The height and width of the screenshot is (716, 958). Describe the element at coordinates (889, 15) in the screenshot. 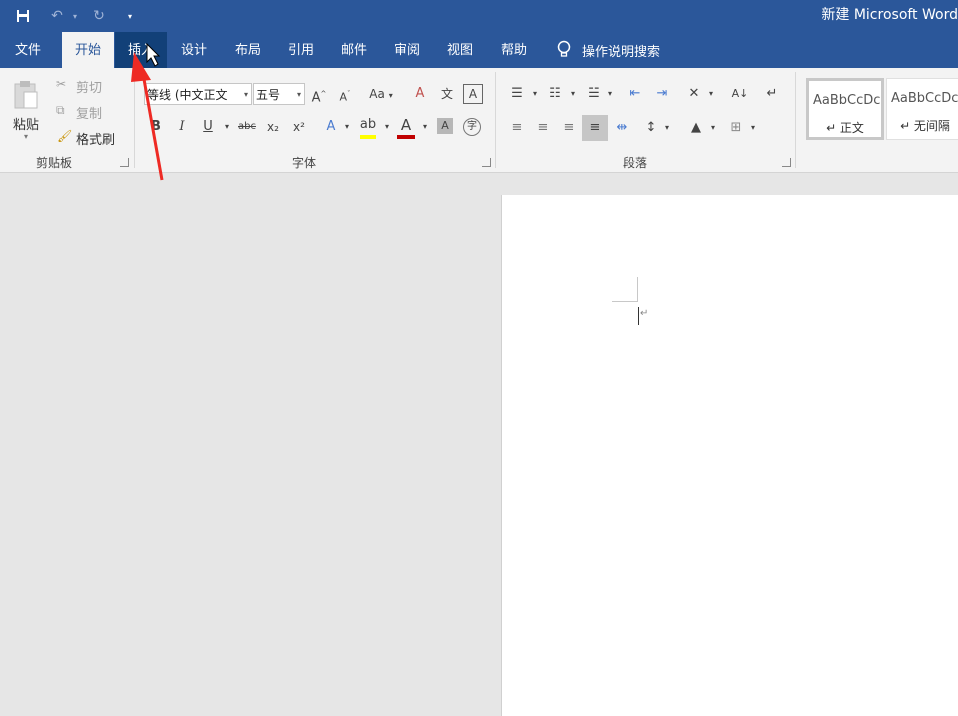

I see `window-title: 新建 Microsoft Word` at that location.